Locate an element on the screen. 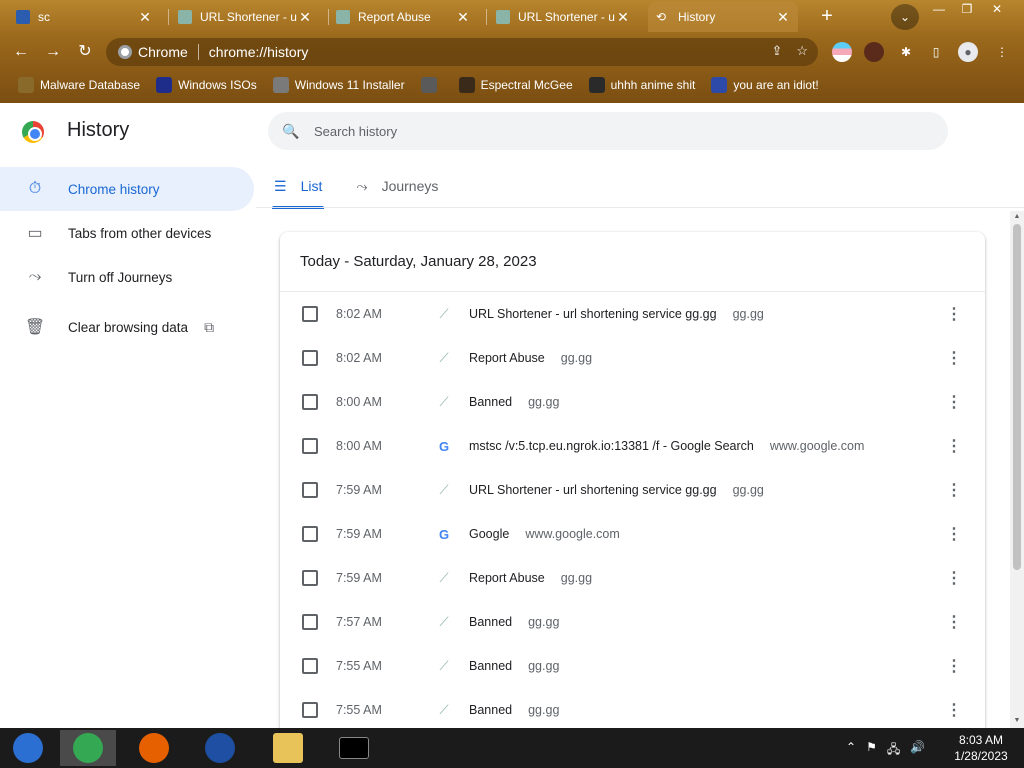  maximize-button: ❐ is located at coordinates (967, 9).